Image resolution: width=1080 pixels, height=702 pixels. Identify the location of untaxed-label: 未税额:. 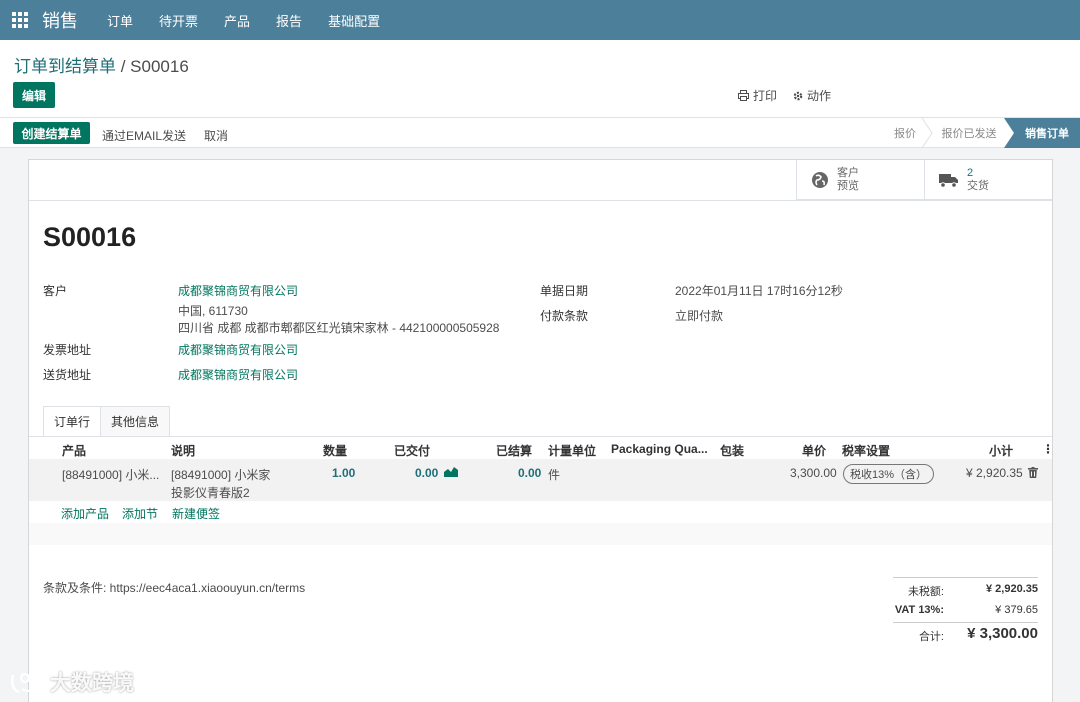
(925, 592).